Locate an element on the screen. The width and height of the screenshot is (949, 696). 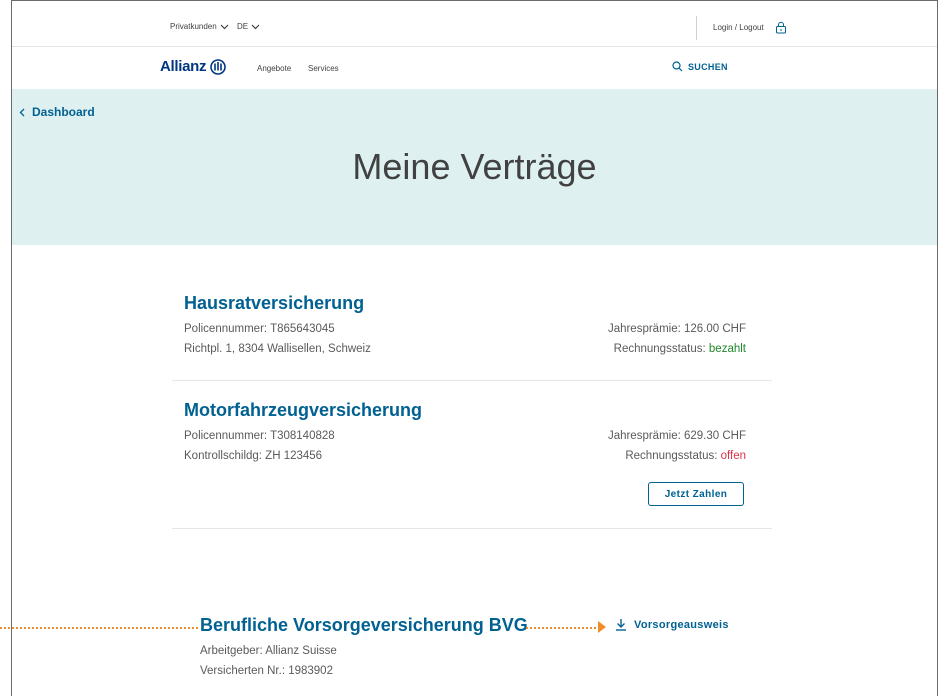
invoice-status: Rechnungsstatus: offen is located at coordinates (685, 456).